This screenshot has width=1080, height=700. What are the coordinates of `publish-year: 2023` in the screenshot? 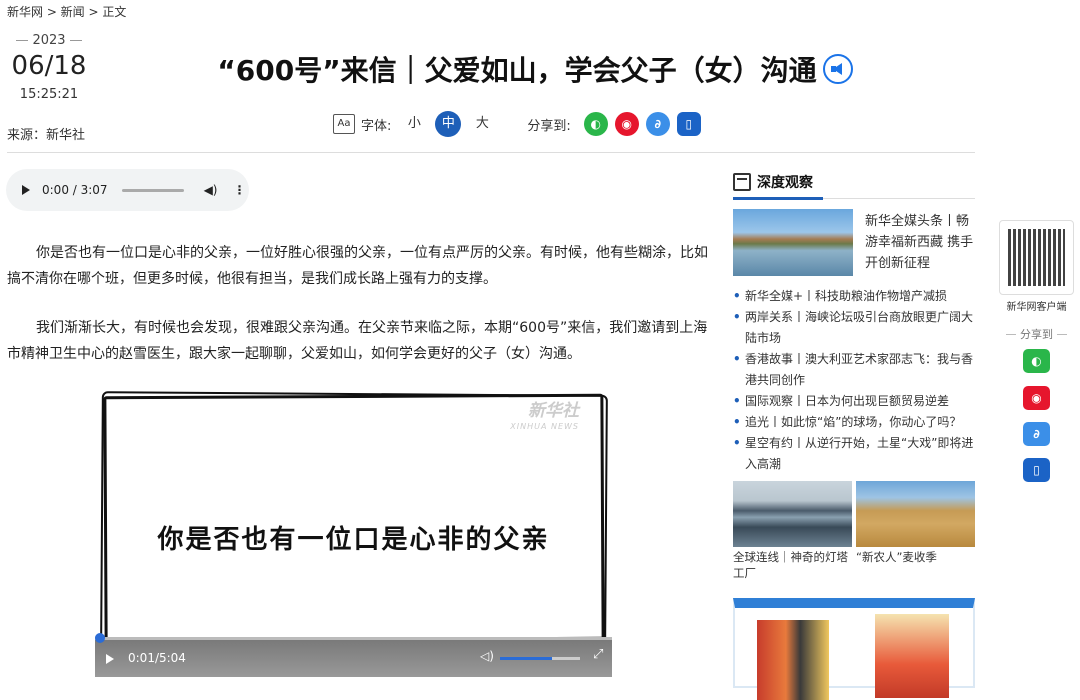 It's located at (49, 40).